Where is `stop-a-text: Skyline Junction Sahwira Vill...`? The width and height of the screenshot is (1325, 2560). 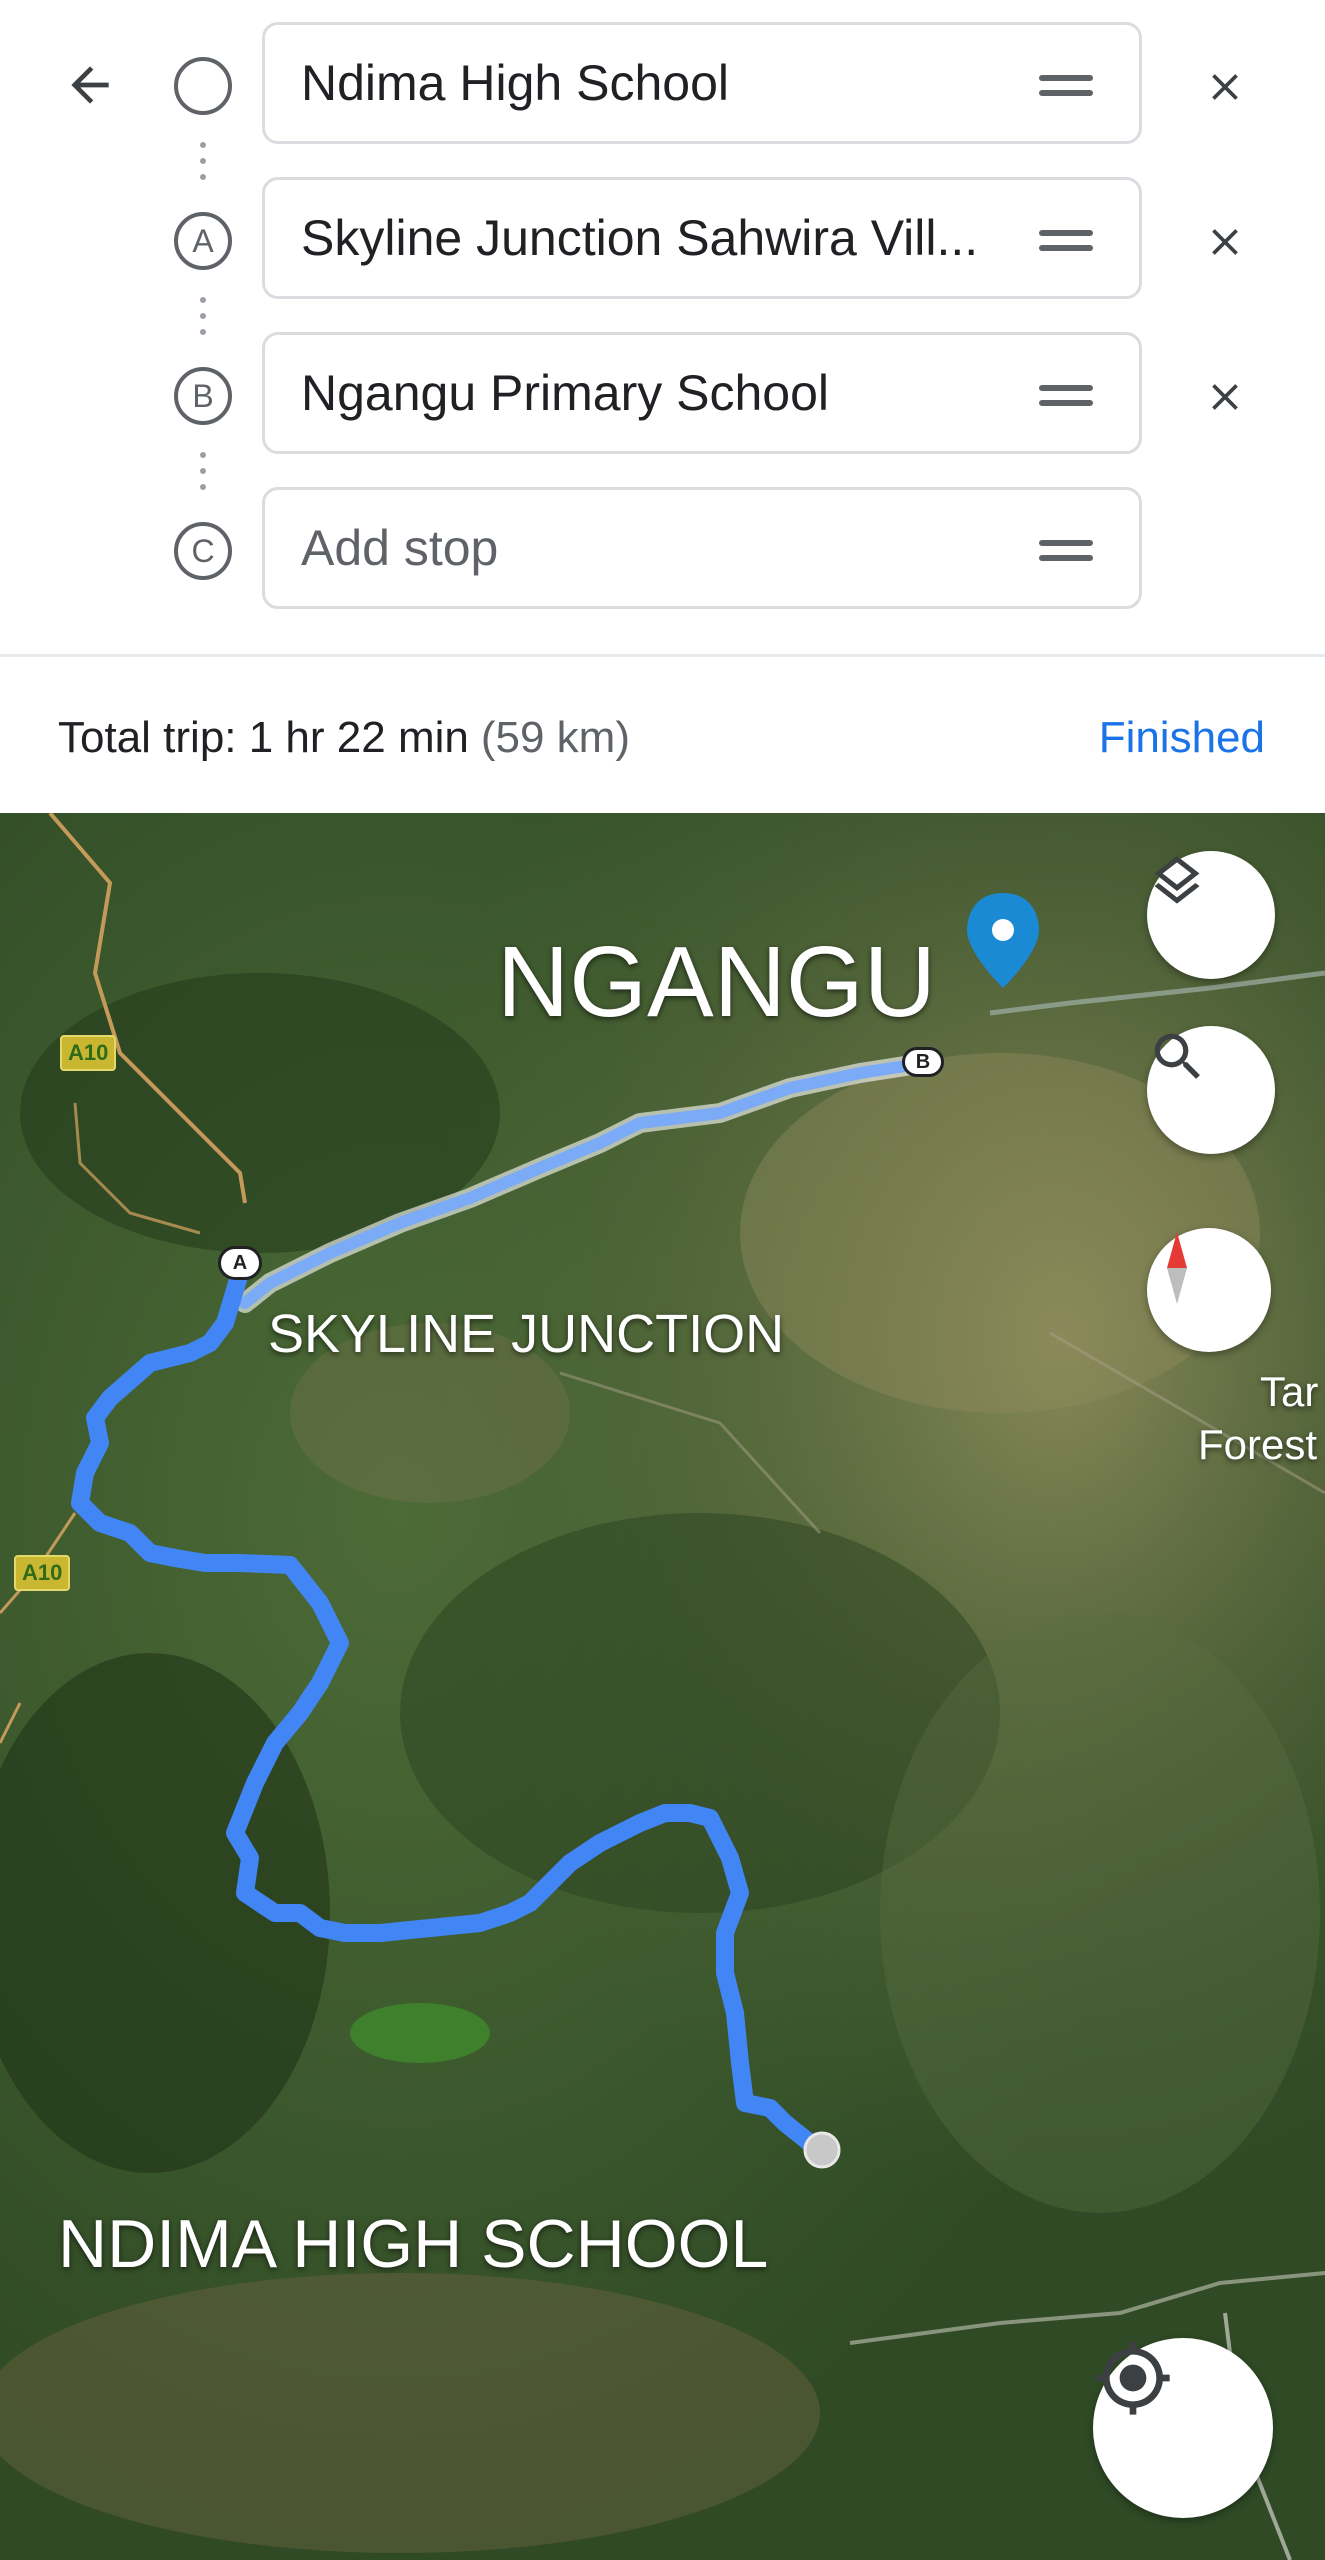 stop-a-text: Skyline Junction Sahwira Vill... is located at coordinates (640, 238).